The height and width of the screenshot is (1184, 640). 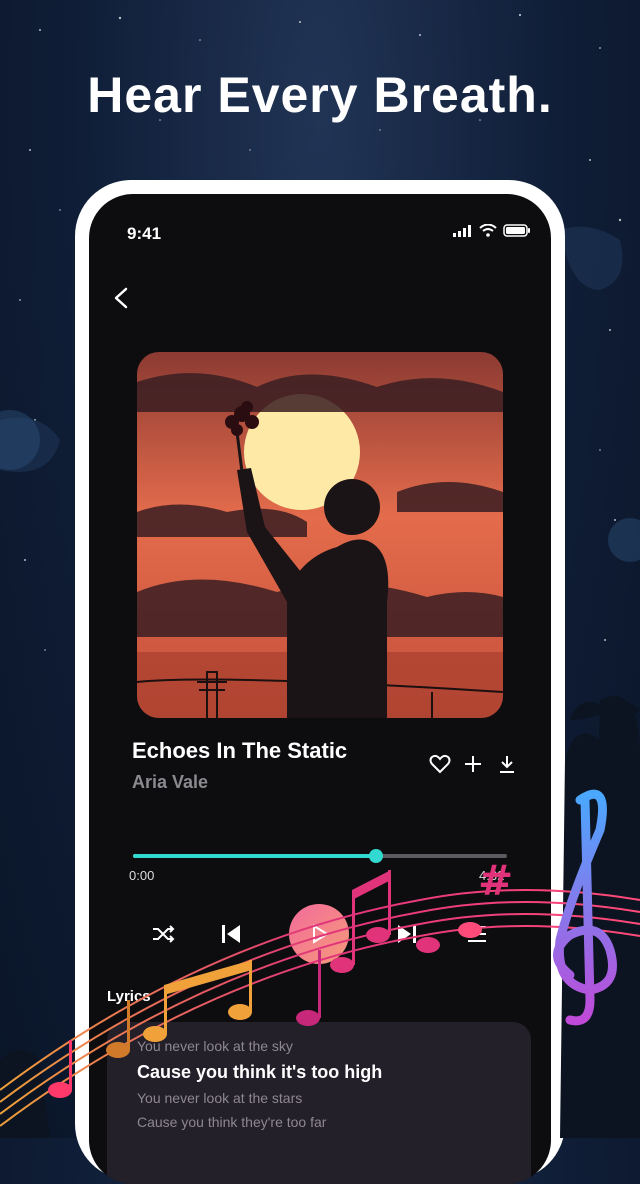 What do you see at coordinates (492, 875) in the screenshot?
I see `duration-time: 4:32` at bounding box center [492, 875].